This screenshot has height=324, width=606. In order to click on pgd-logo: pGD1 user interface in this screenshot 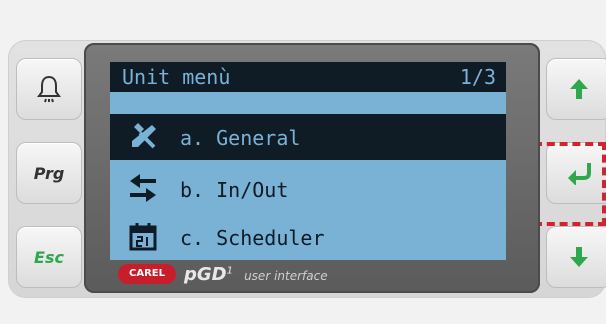, I will do `click(256, 274)`.